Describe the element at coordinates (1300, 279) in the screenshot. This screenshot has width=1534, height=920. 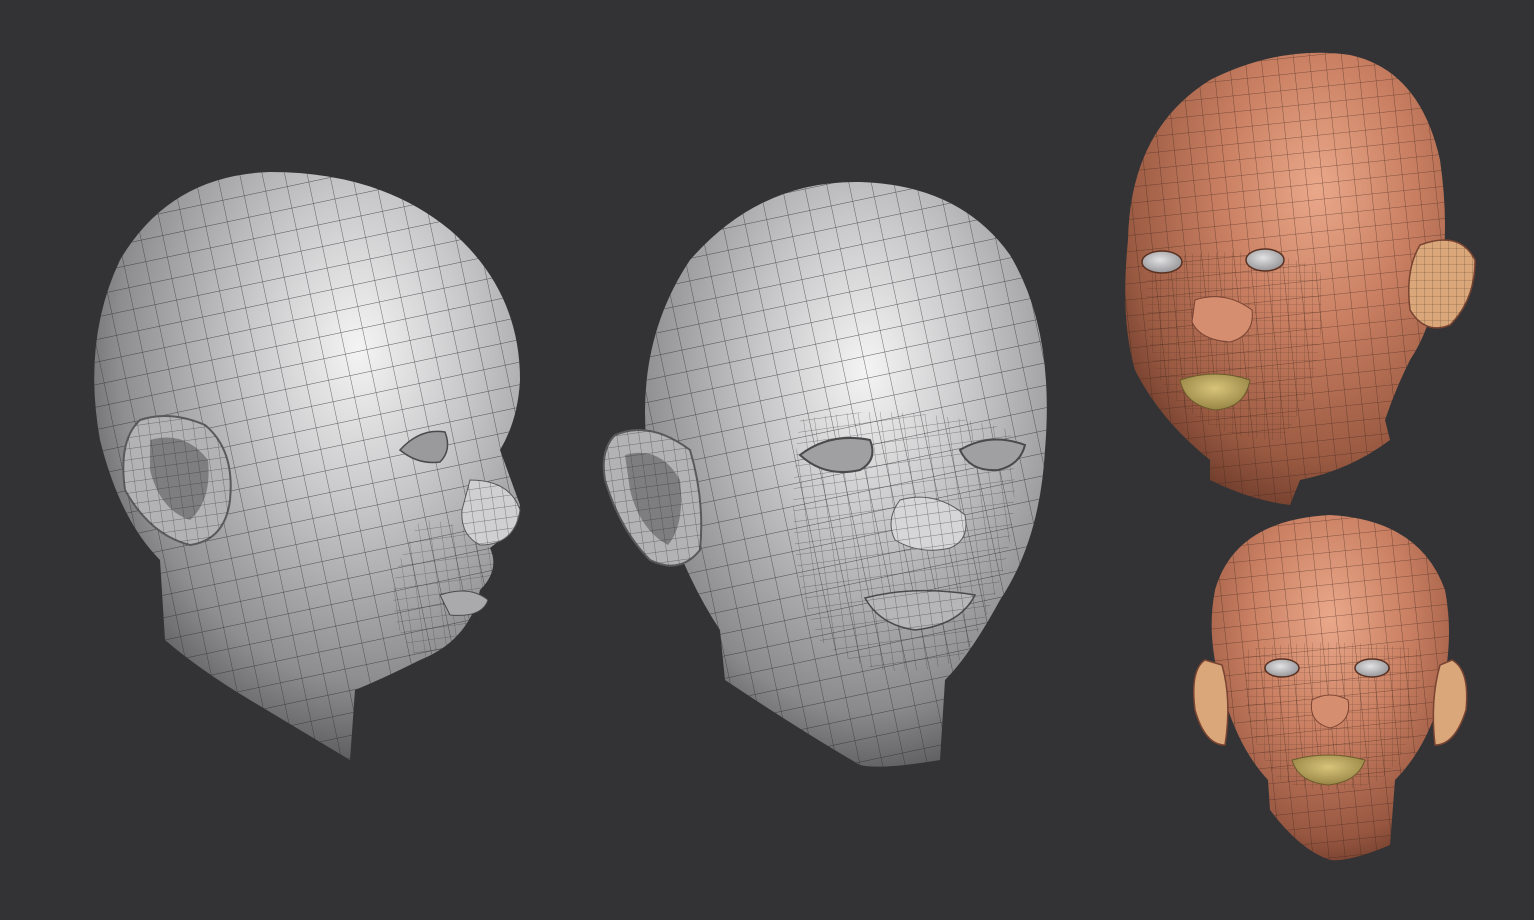
I see `head-polygroup-three-quarter` at that location.